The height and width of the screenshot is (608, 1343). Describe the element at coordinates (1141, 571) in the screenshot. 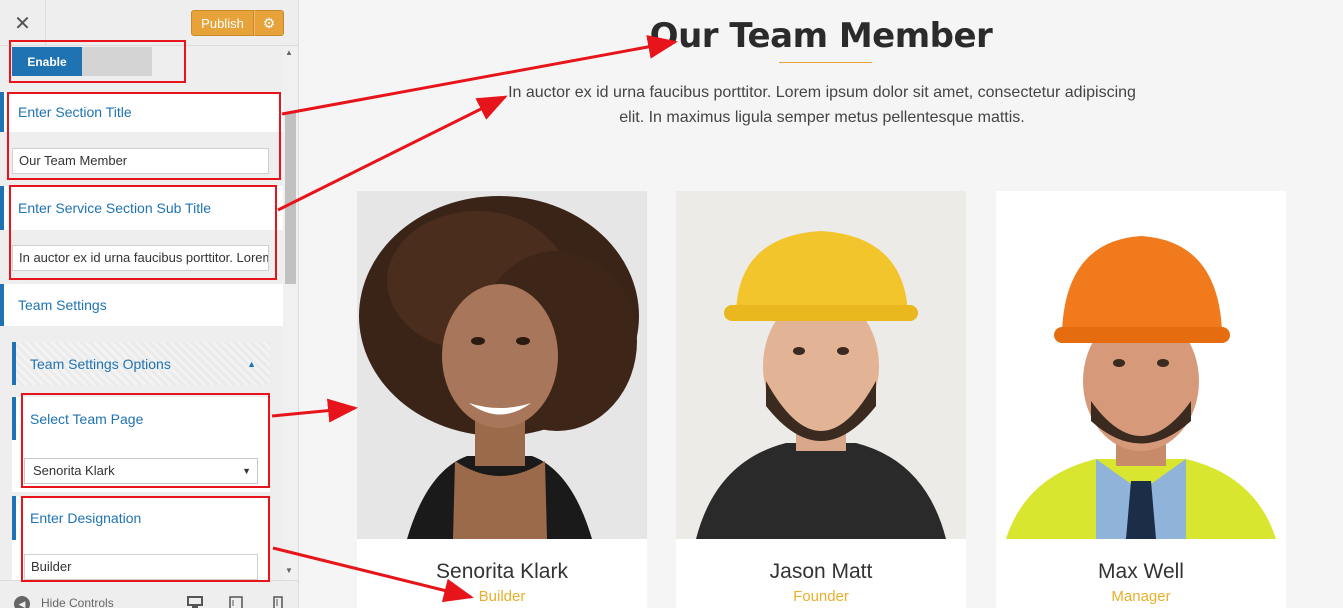

I see `member-name: Max Well` at that location.